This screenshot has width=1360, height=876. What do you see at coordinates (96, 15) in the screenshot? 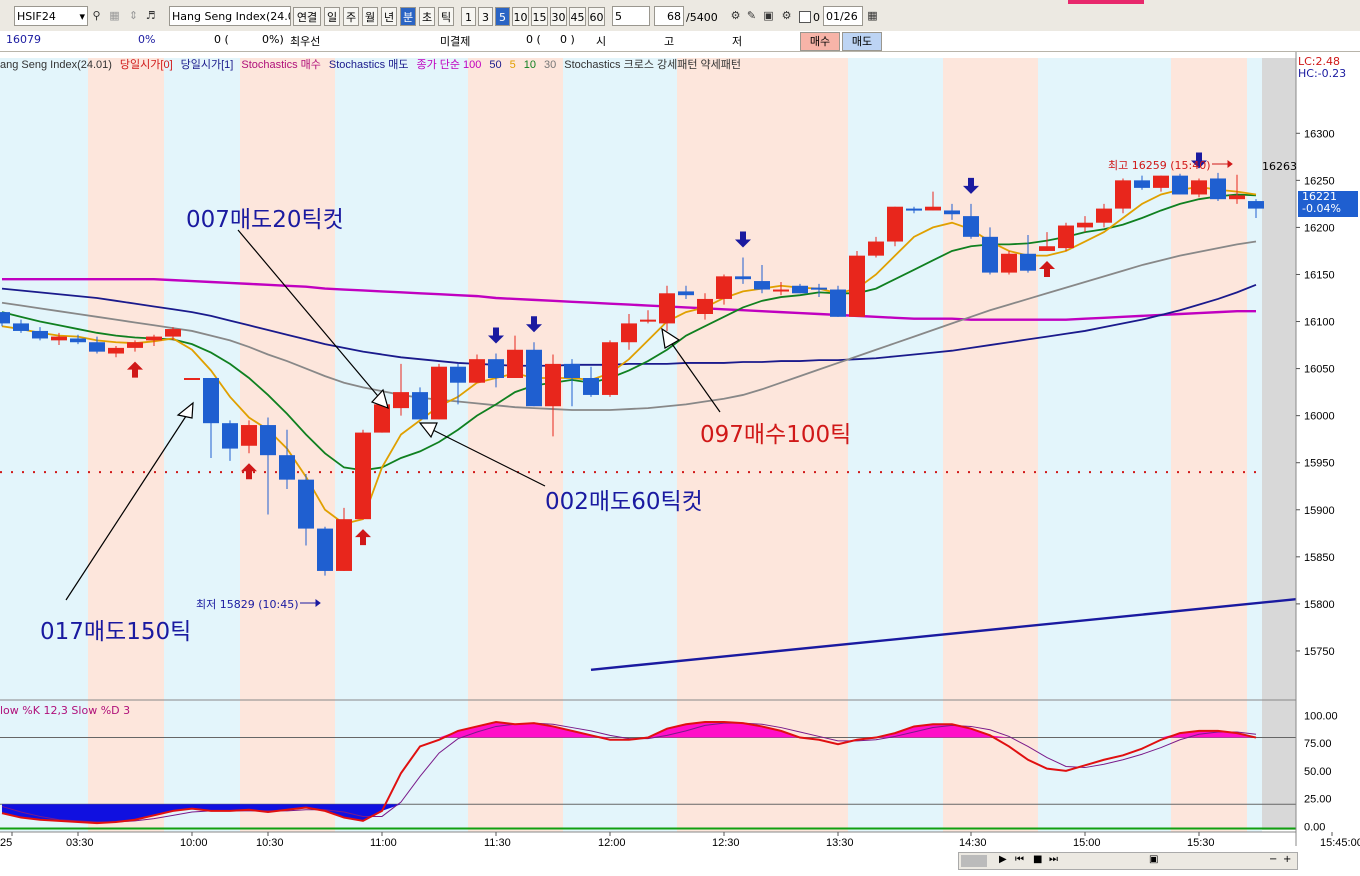
I see `search-icon: ⚲` at bounding box center [96, 15].